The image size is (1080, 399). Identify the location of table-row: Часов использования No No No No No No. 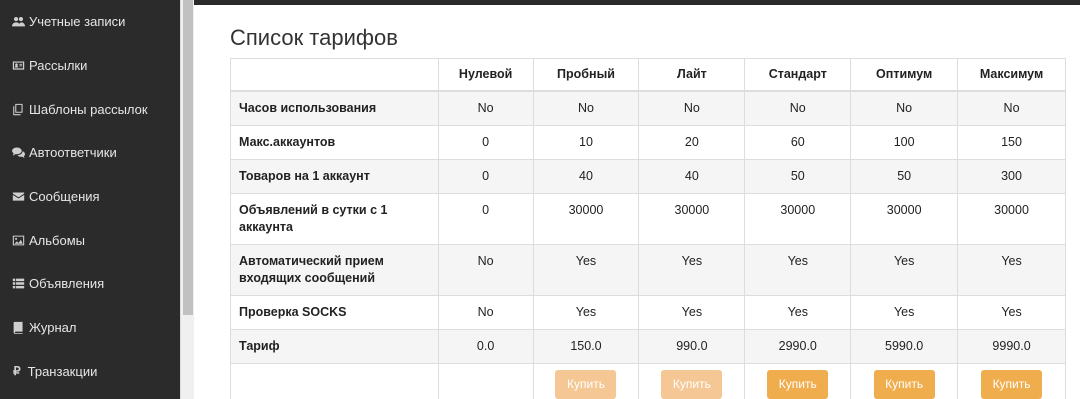
(648, 108).